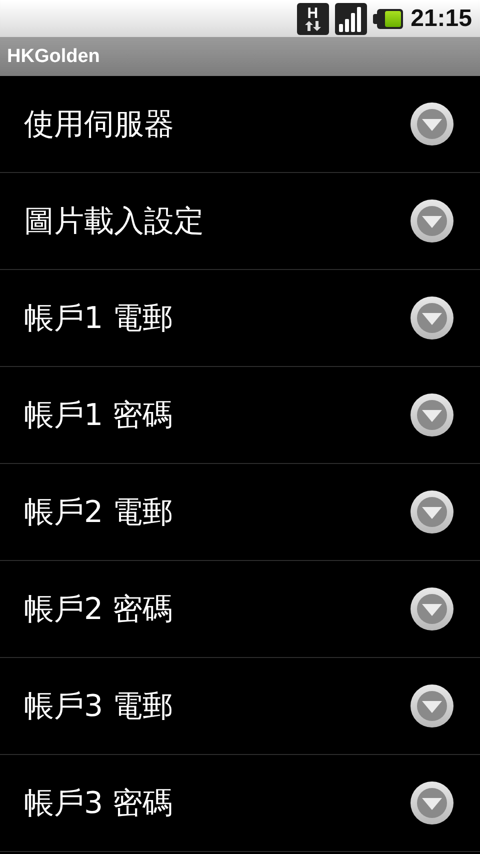 The image size is (480, 854). What do you see at coordinates (387, 18) in the screenshot?
I see `battery-icon` at bounding box center [387, 18].